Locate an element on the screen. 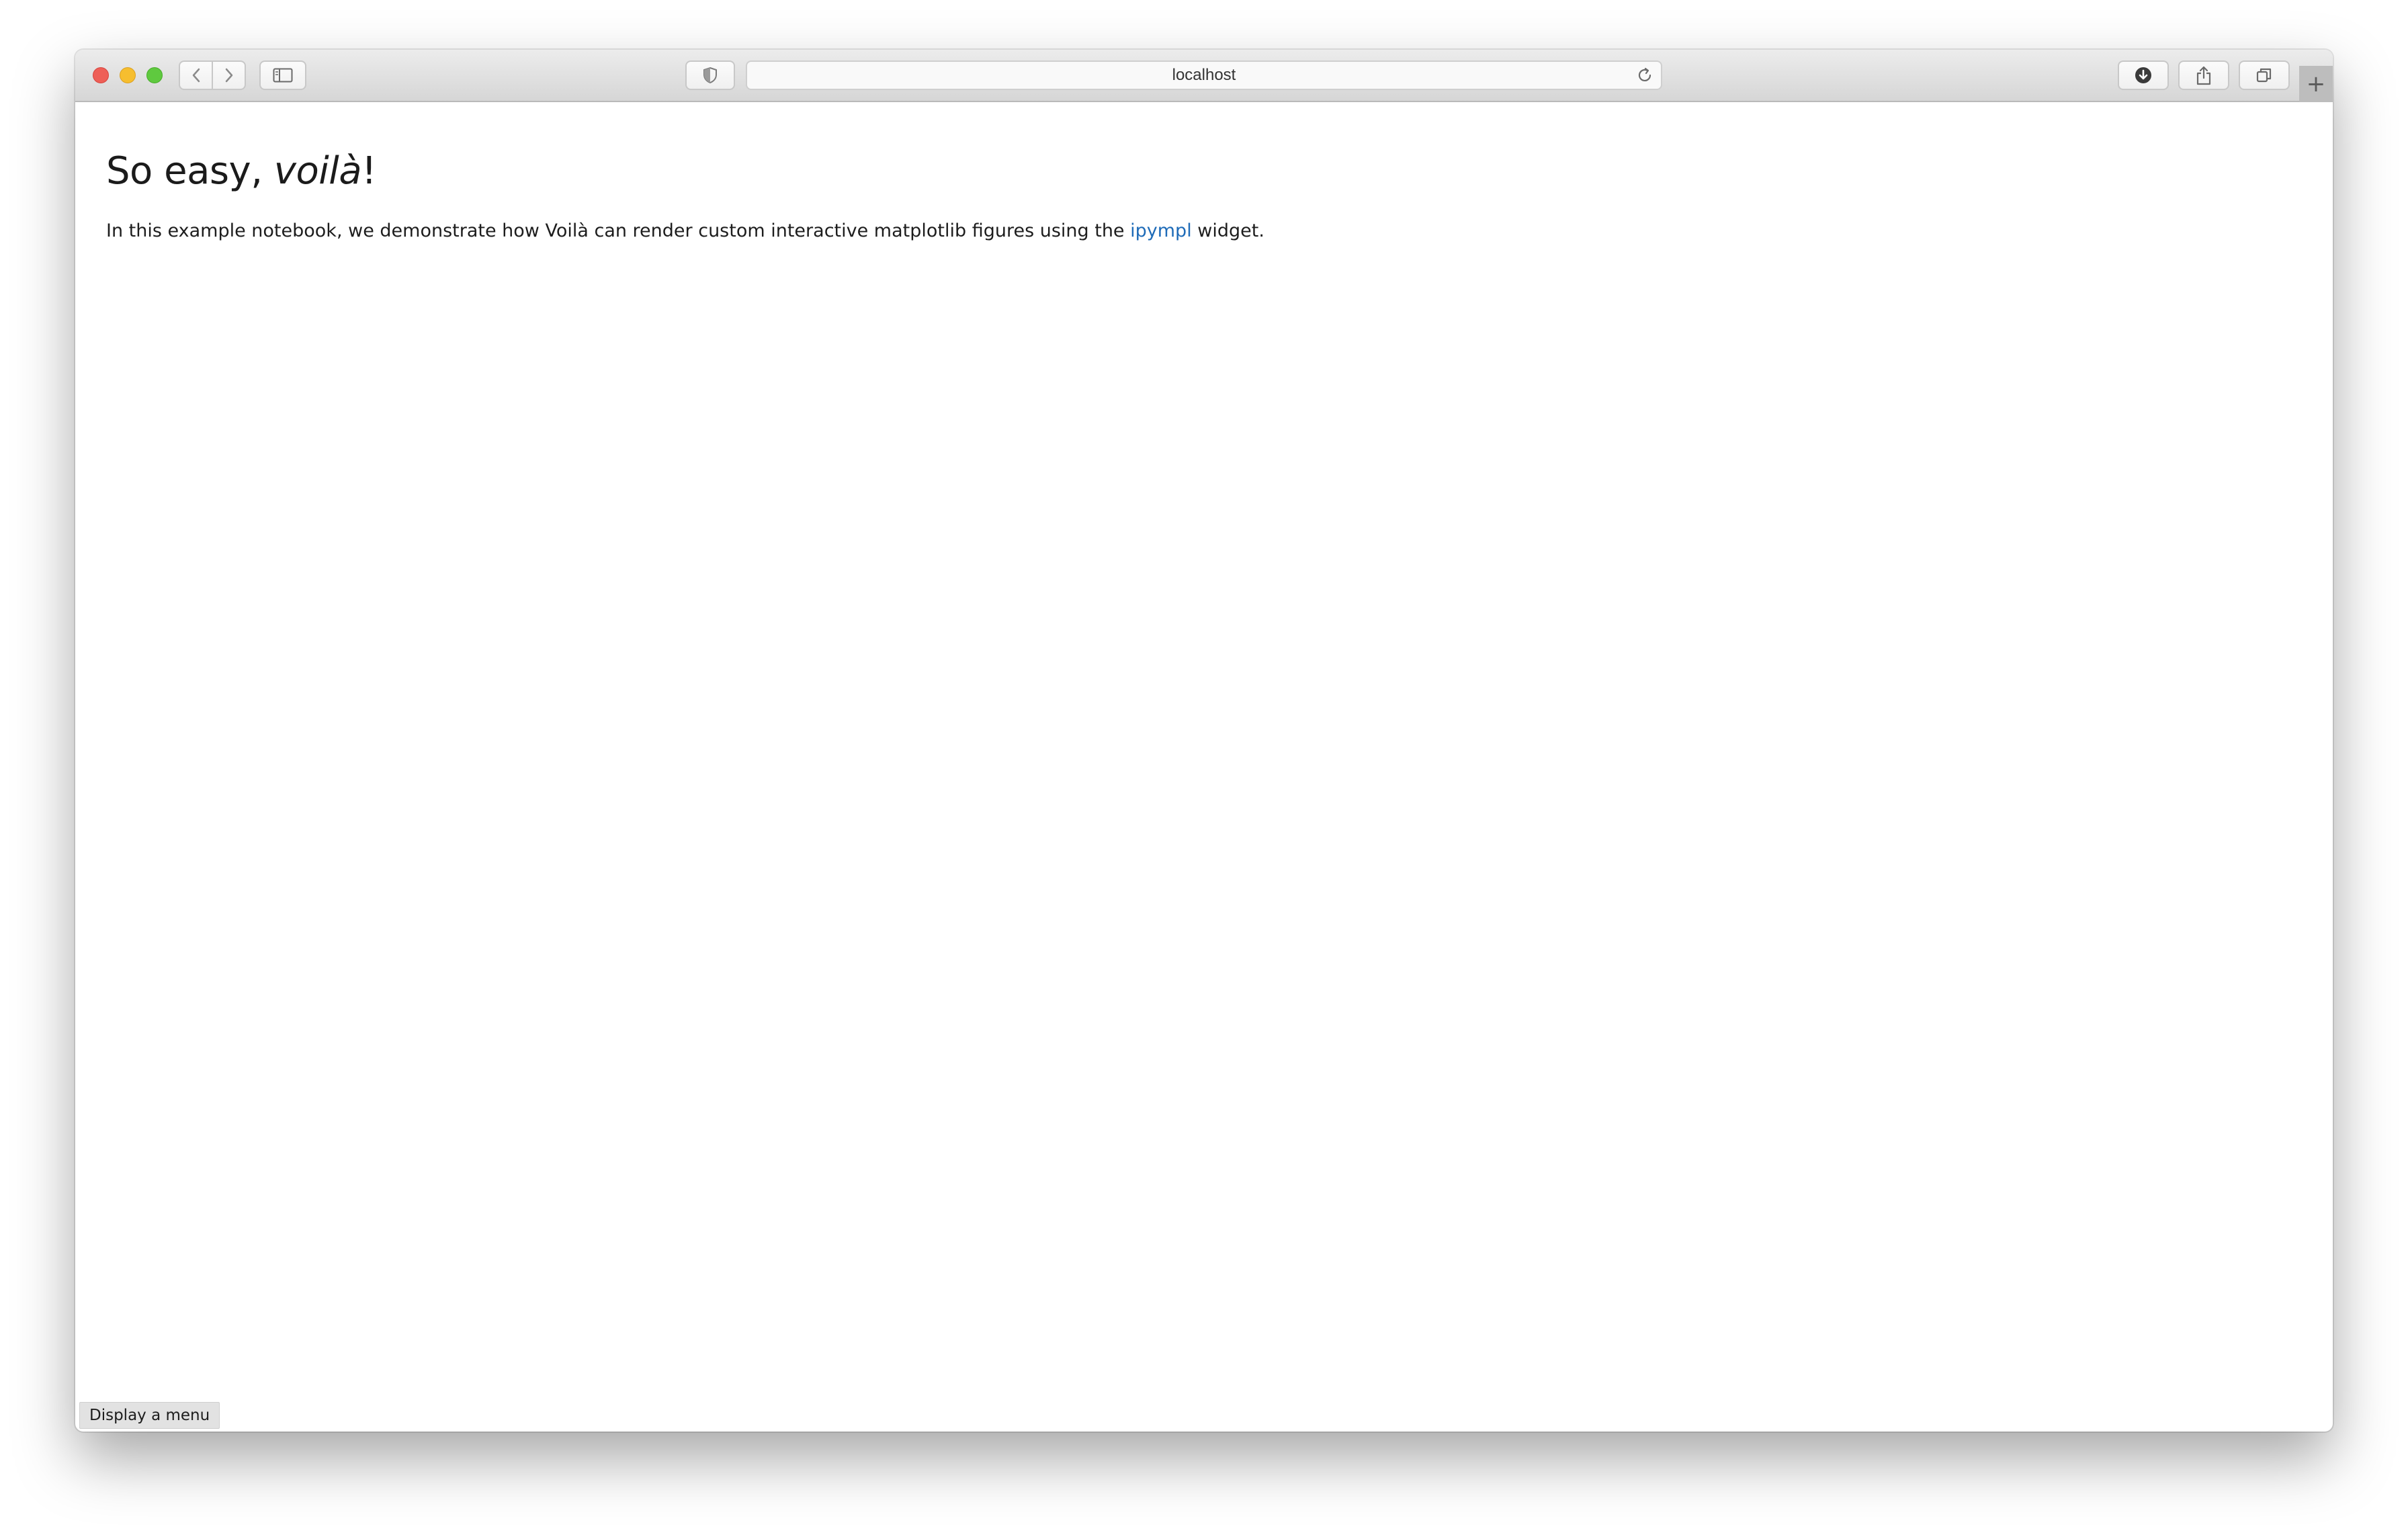 The width and height of the screenshot is (2408, 1531). title-suffix: ! is located at coordinates (369, 171).